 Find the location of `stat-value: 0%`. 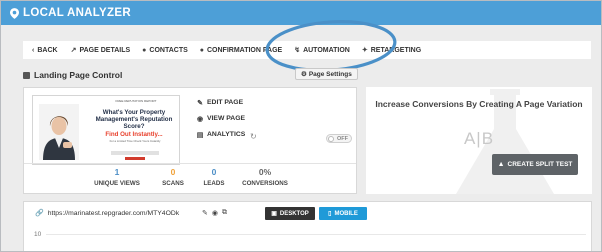

stat-value: 0% is located at coordinates (265, 172).